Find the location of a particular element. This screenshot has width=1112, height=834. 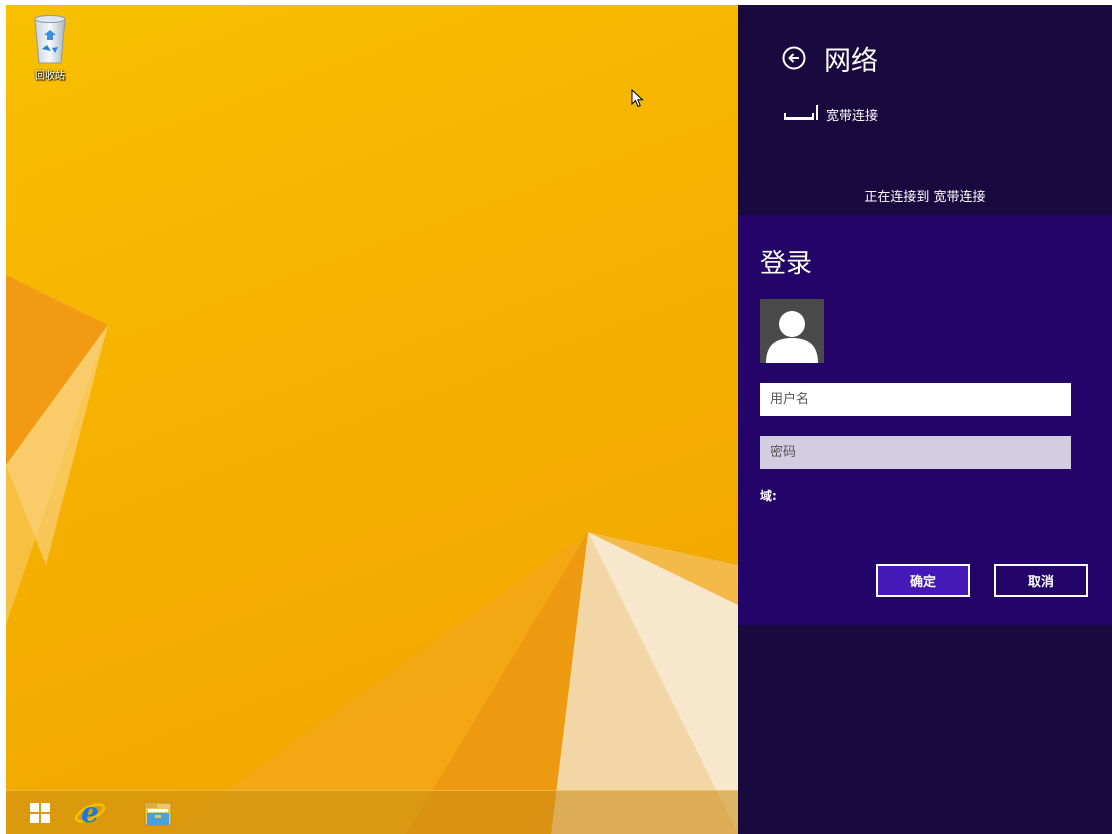

folder-icon is located at coordinates (158, 814).